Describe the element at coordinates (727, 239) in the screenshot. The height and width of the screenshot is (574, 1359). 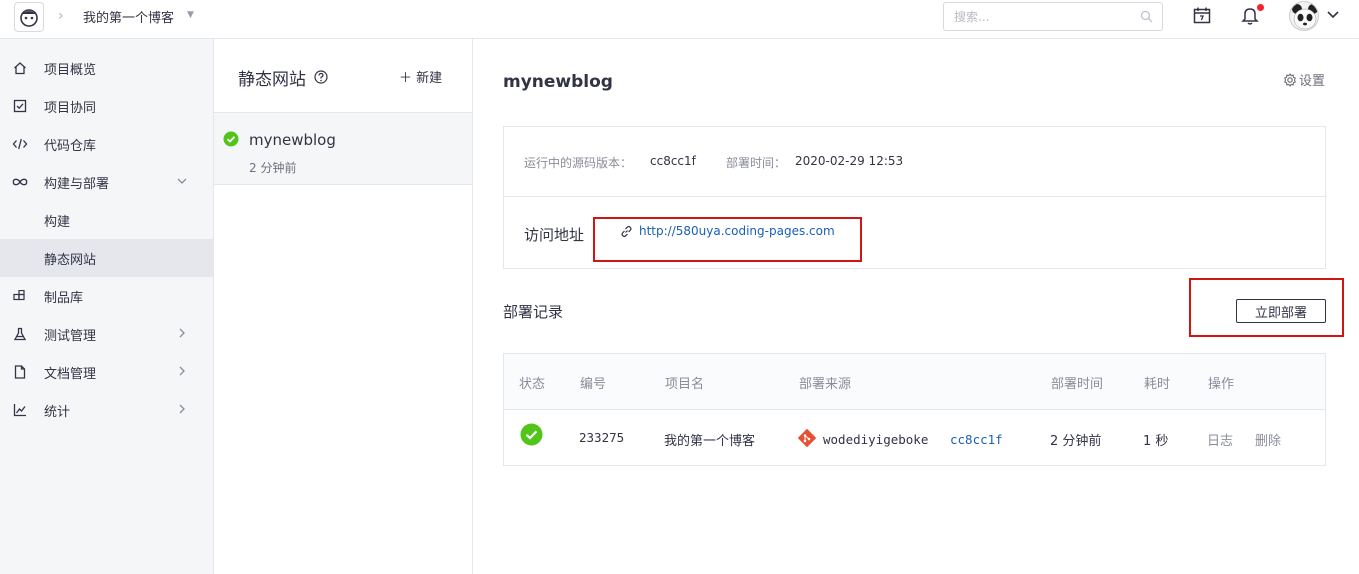
I see `highlight-box-url` at that location.